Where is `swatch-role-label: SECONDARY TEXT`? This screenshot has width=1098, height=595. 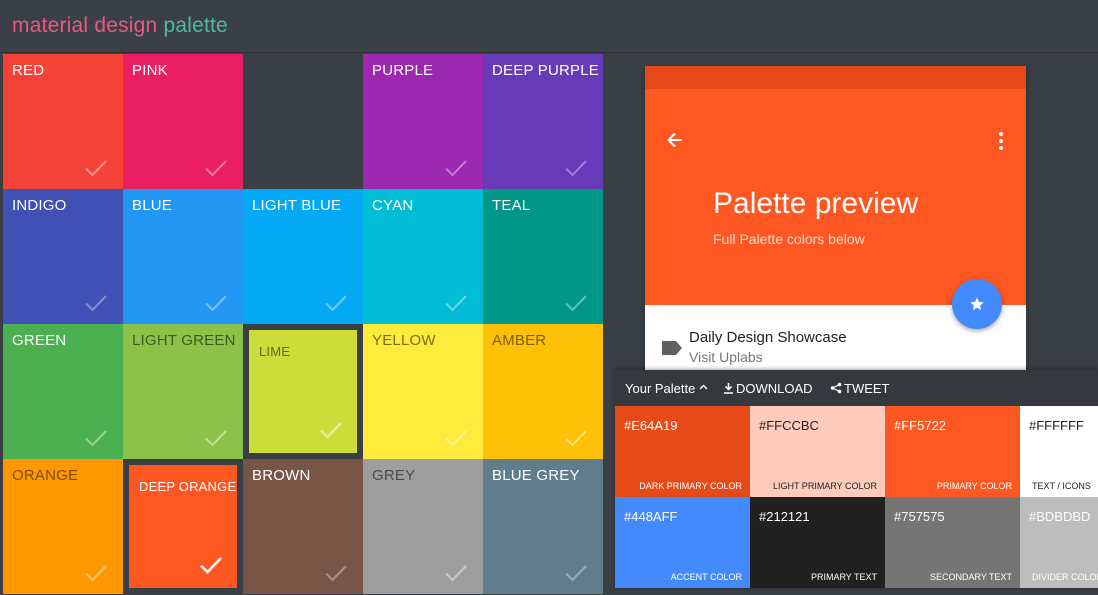 swatch-role-label: SECONDARY TEXT is located at coordinates (970, 577).